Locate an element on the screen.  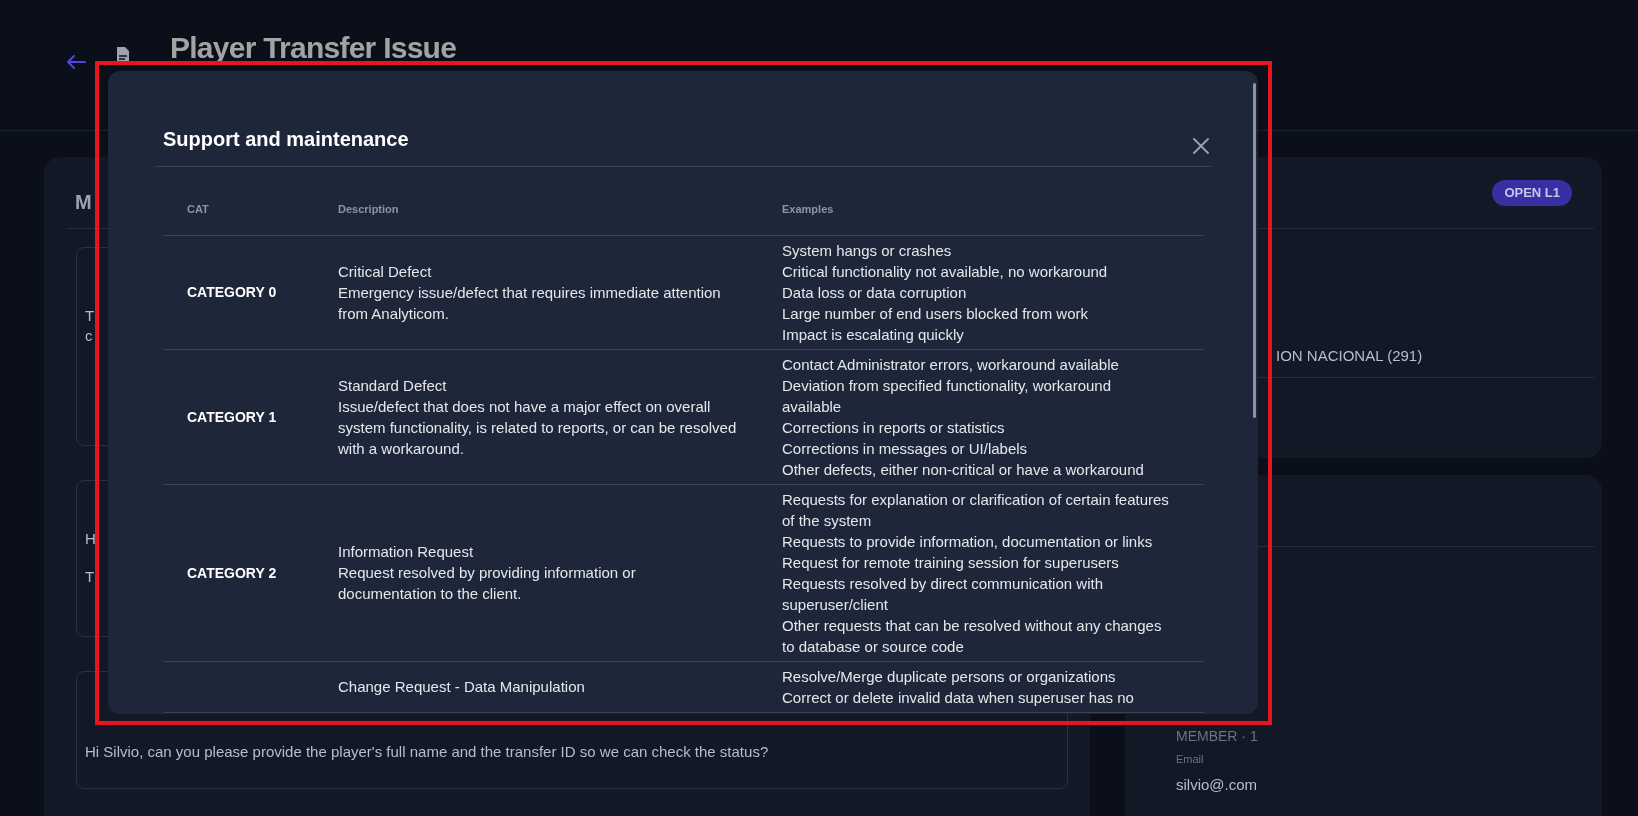
description-title: Change Request - Data Manipulation is located at coordinates (462, 687).